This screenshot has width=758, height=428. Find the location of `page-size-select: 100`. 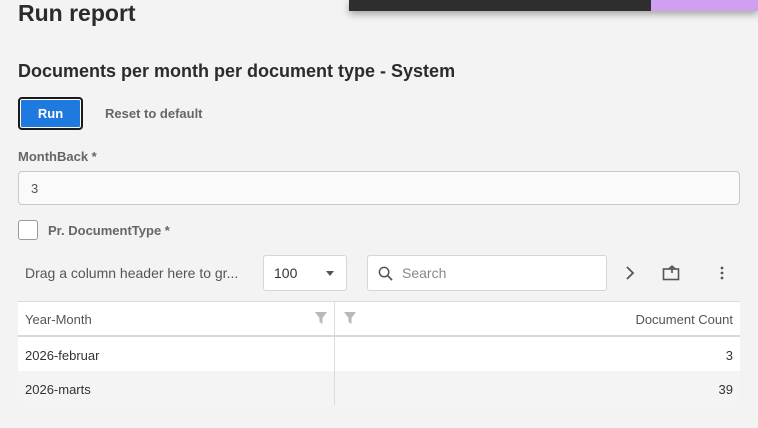

page-size-select: 100 is located at coordinates (305, 273).